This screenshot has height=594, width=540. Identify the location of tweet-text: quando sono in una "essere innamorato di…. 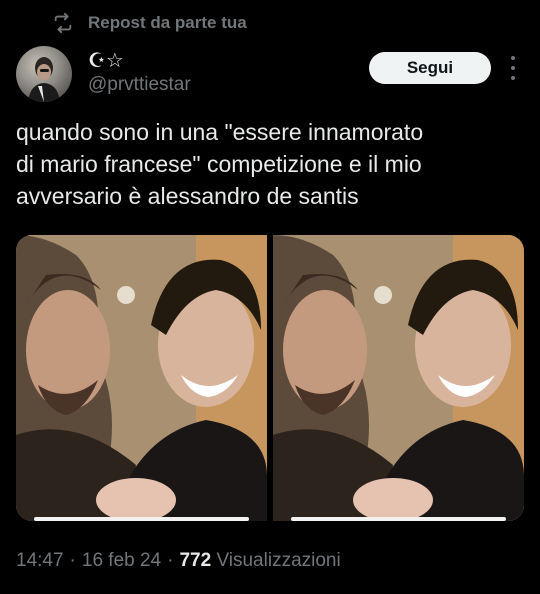
(266, 164).